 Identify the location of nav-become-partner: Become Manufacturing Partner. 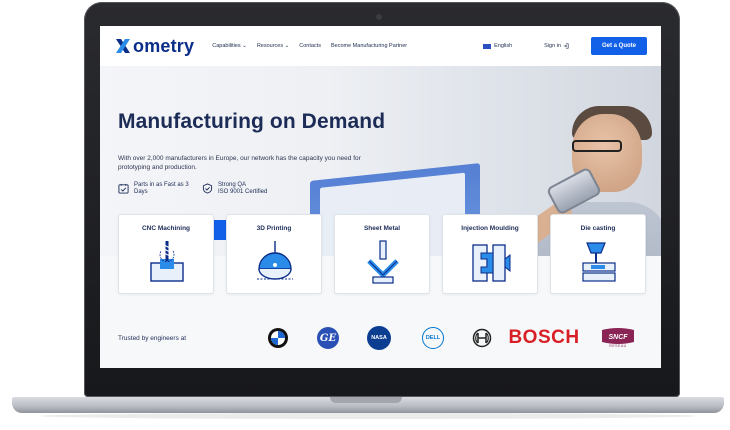
(369, 46).